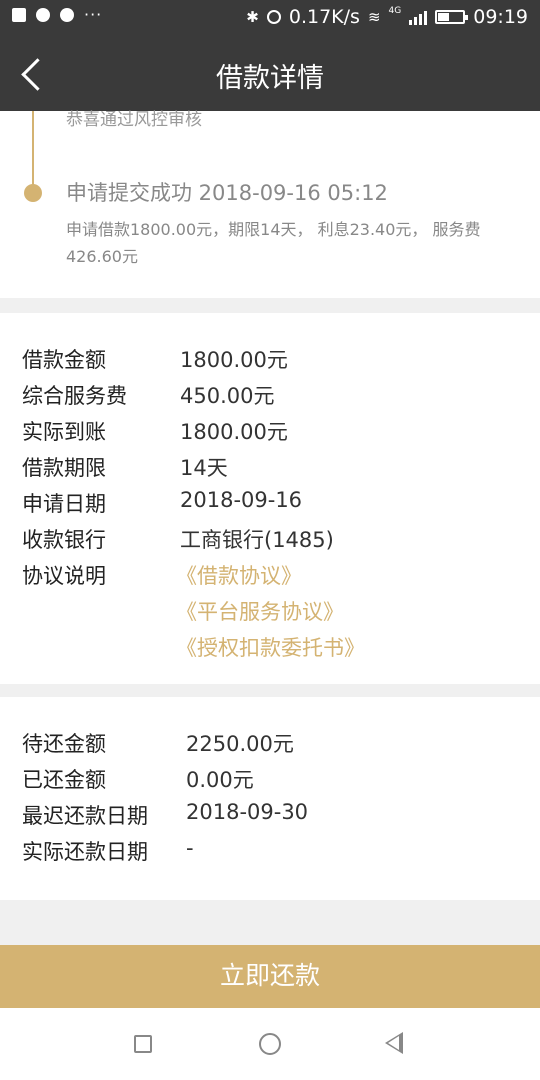 The width and height of the screenshot is (540, 1080). Describe the element at coordinates (257, 540) in the screenshot. I see `detail-value: 工商银行(1485)` at that location.